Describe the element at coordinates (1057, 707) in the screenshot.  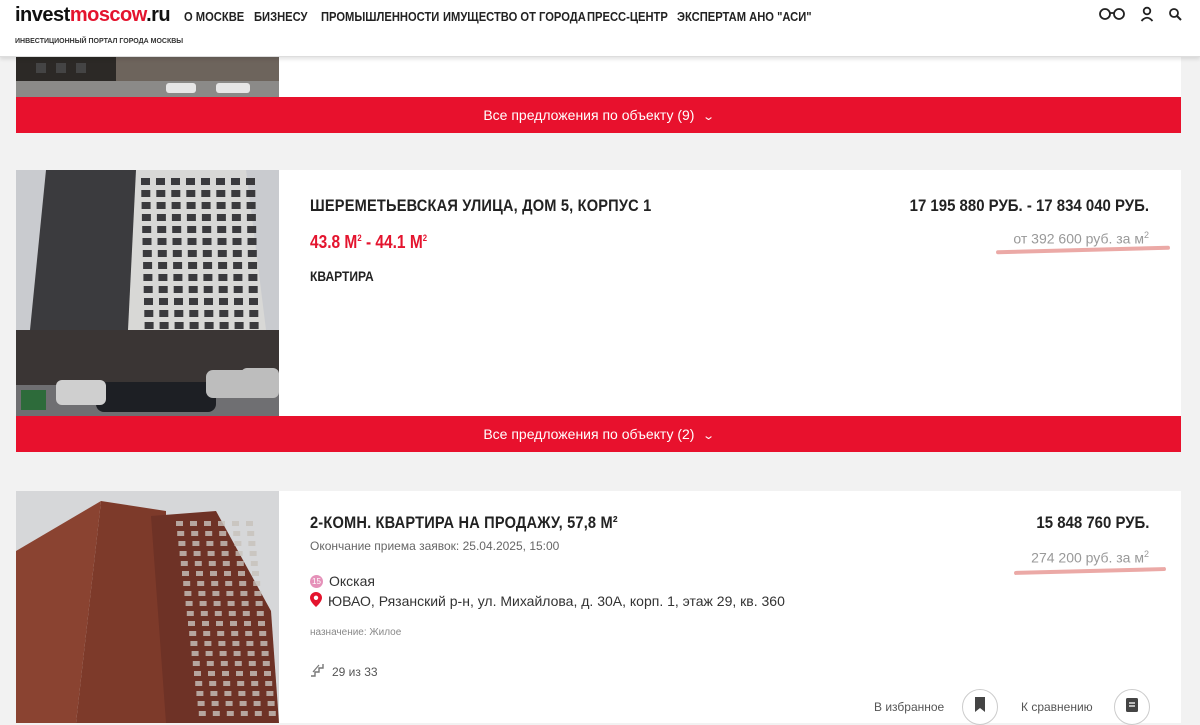
I see `compare-label: К сравнению` at that location.